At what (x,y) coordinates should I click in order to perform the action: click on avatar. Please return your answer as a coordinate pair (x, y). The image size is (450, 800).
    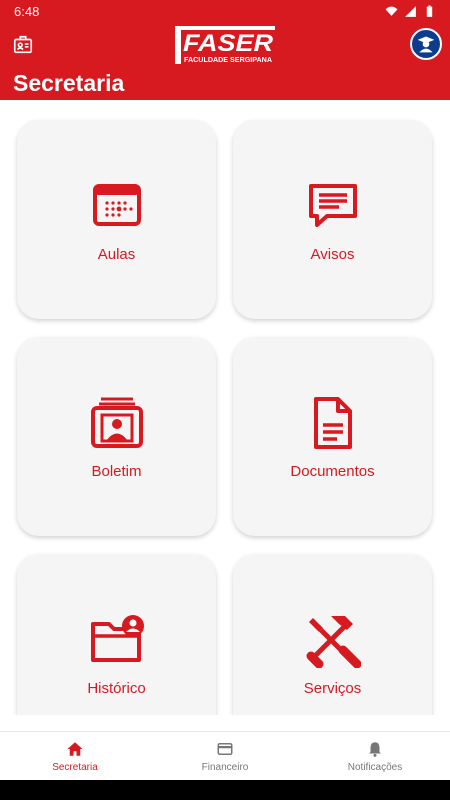
    Looking at the image, I should click on (426, 44).